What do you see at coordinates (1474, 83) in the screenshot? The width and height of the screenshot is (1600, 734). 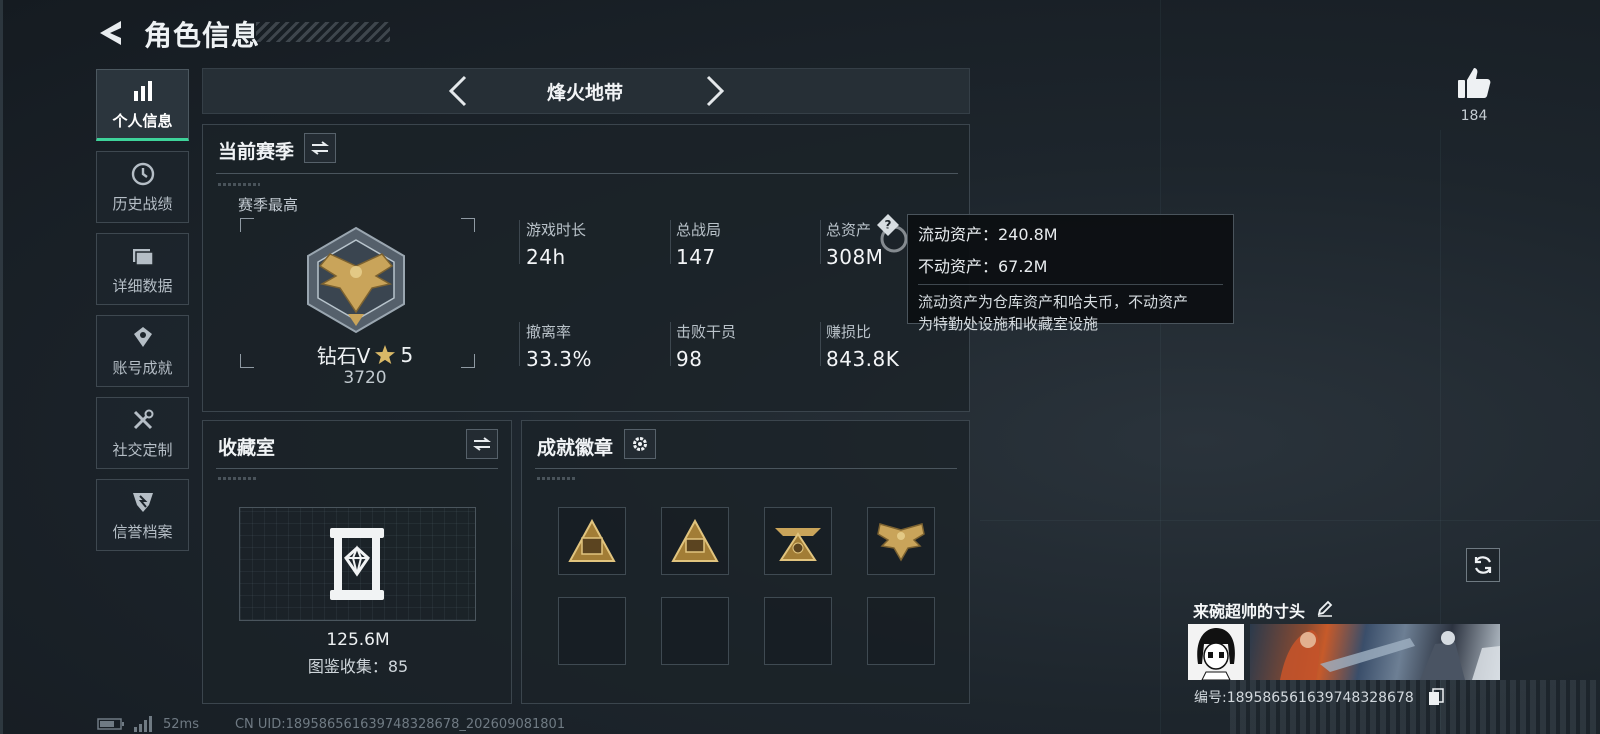 I see `thumbs-up-icon` at bounding box center [1474, 83].